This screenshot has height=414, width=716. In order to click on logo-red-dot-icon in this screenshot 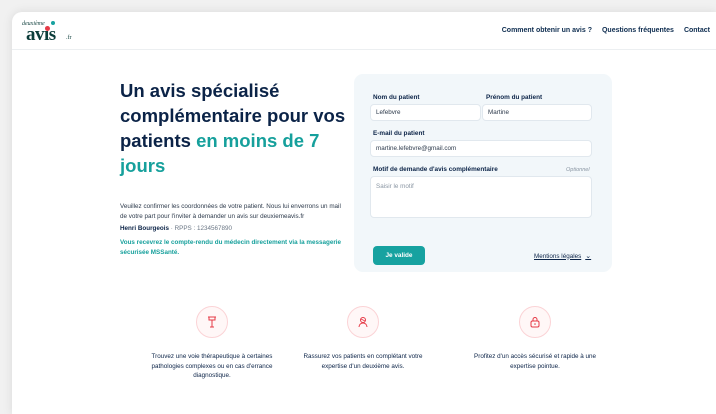, I will do `click(47, 28)`.